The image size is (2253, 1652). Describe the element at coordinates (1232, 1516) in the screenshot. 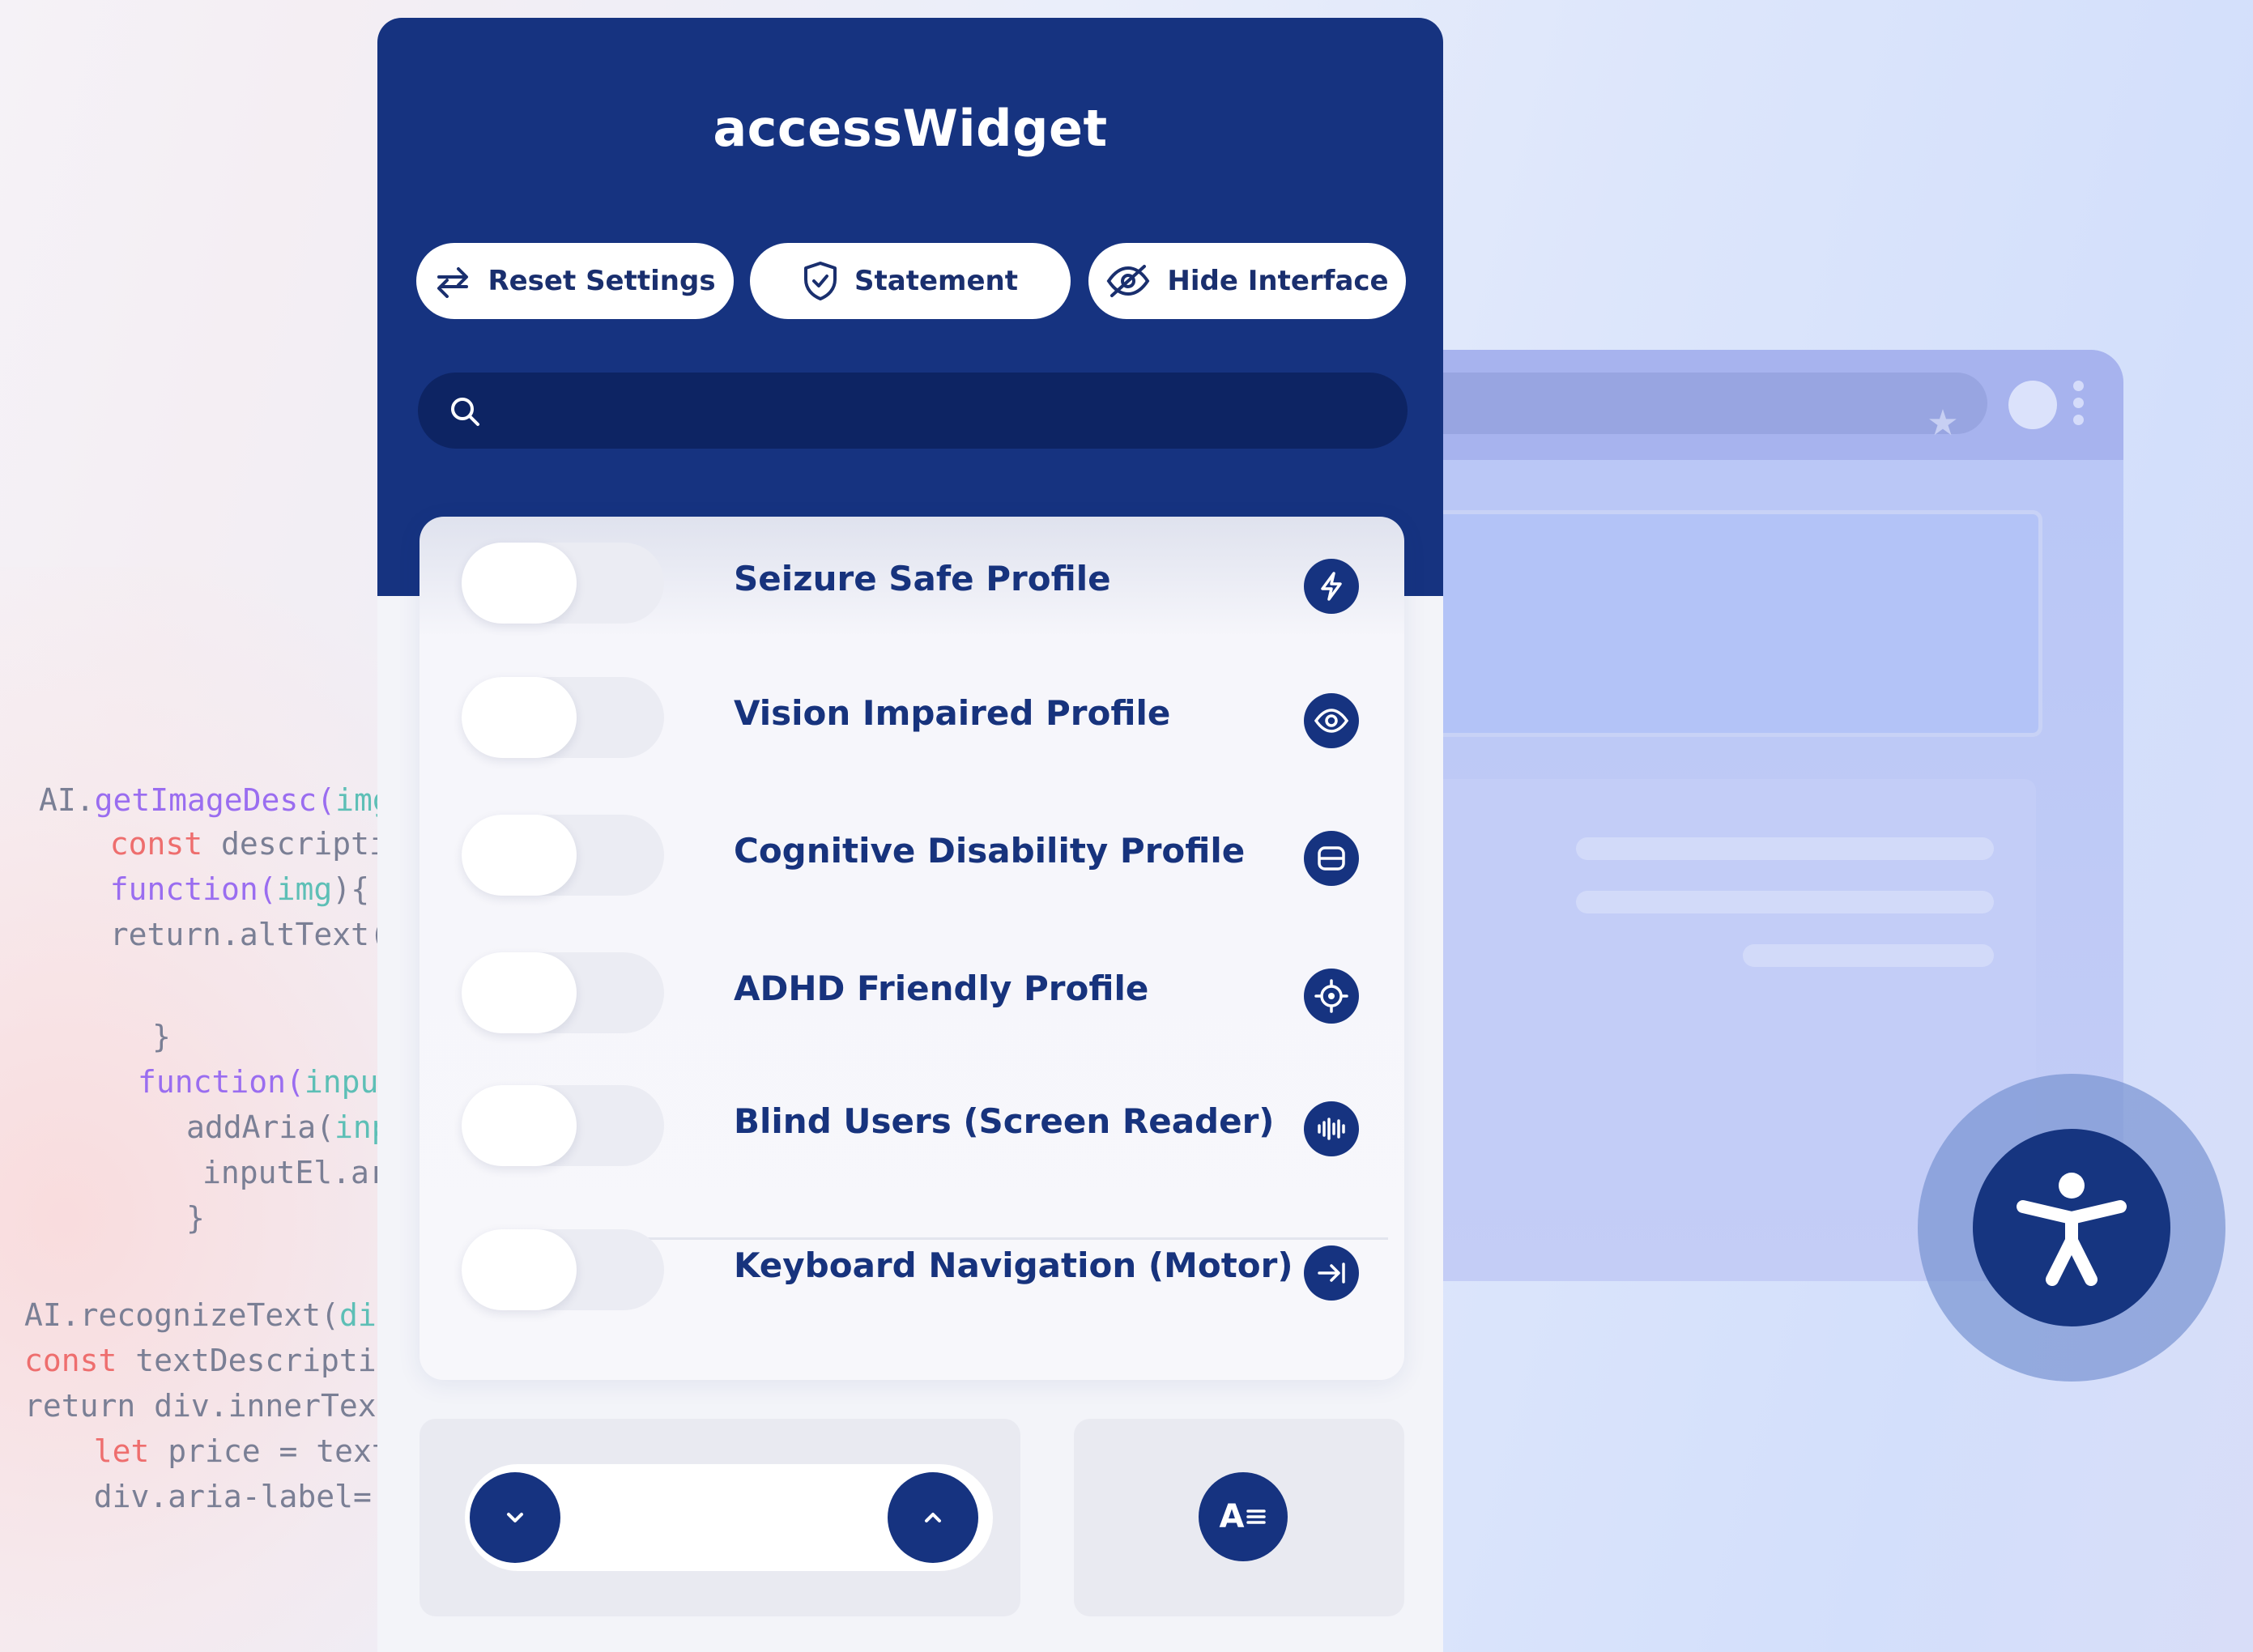

I see `text-tool-letter: A` at that location.